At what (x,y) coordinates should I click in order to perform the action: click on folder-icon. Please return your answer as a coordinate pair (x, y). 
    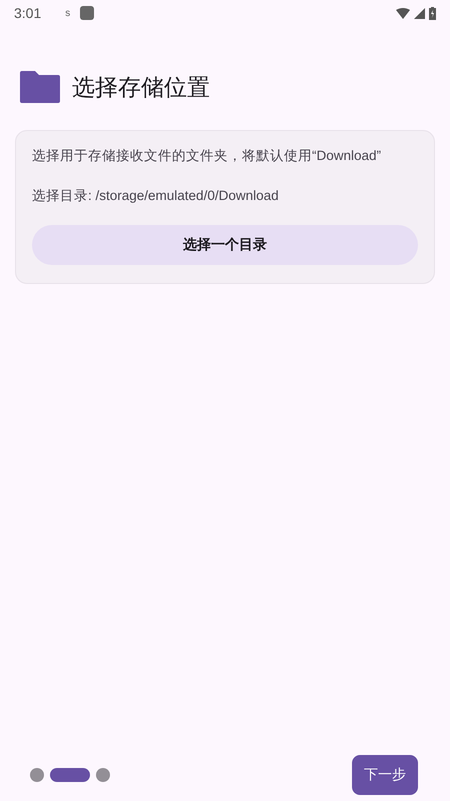
    Looking at the image, I should click on (40, 87).